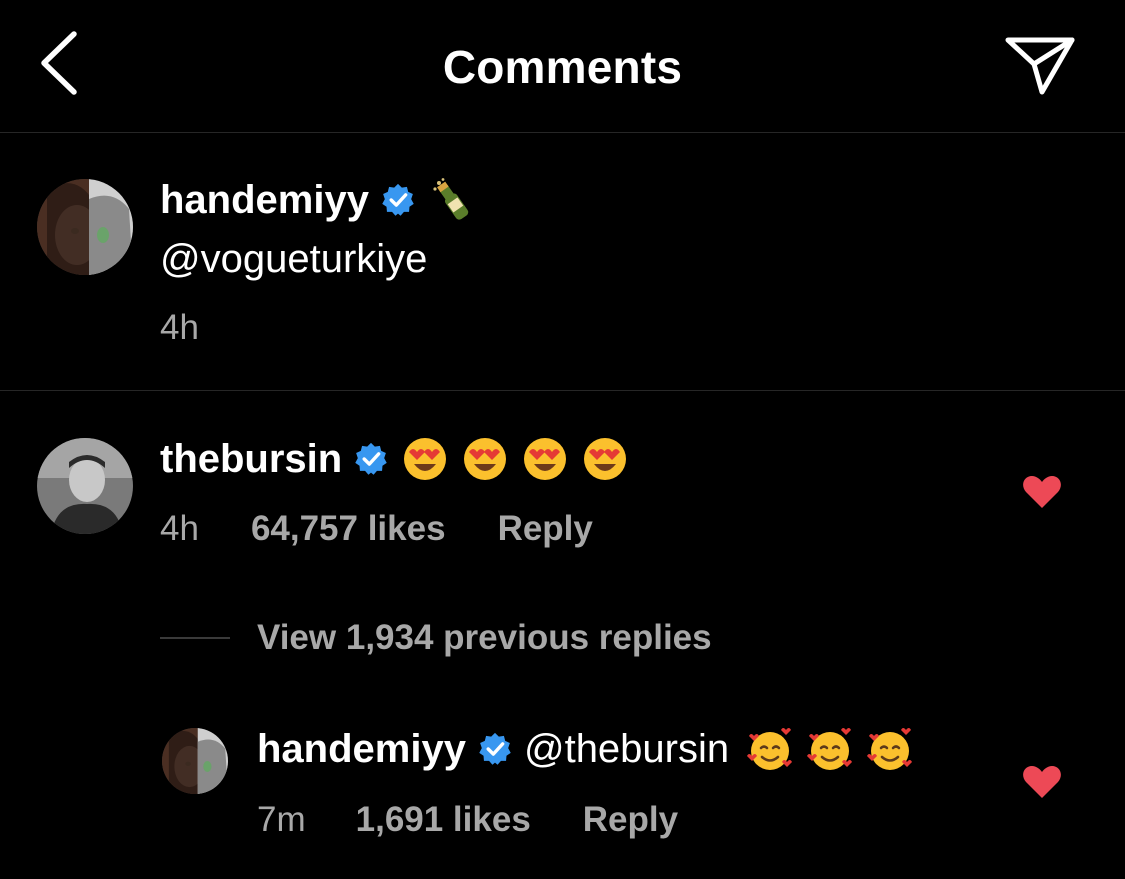  I want to click on view-replies-button: View 1,934 previous replies, so click(484, 638).